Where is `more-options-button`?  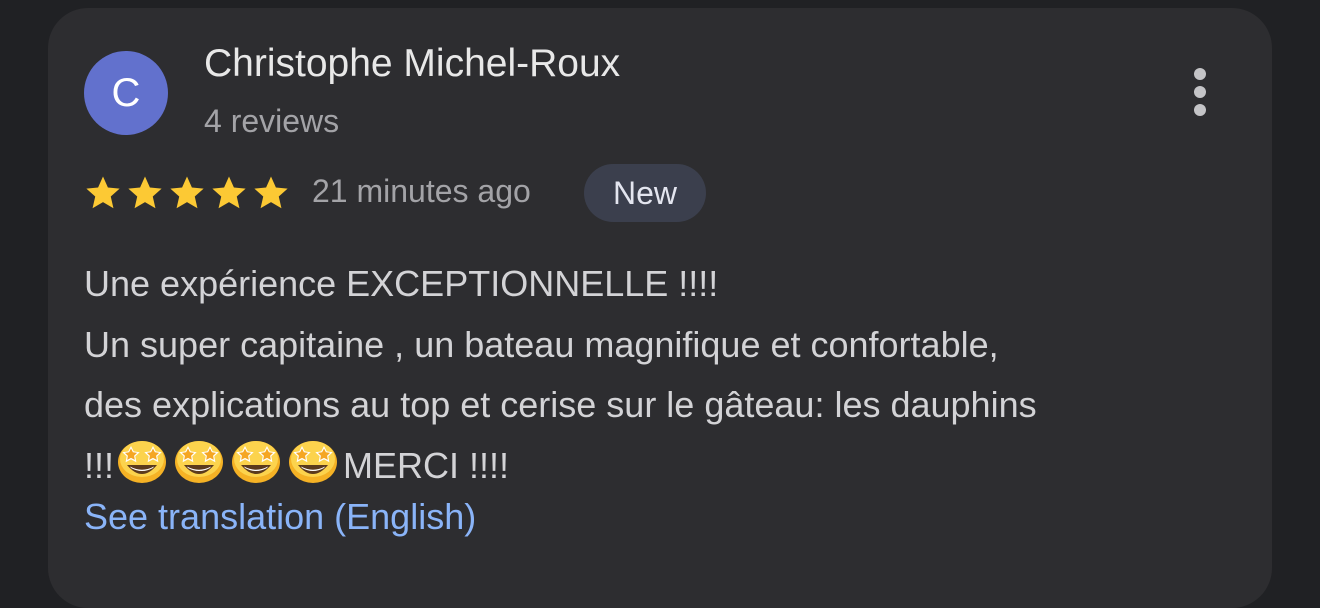 more-options-button is located at coordinates (1200, 92).